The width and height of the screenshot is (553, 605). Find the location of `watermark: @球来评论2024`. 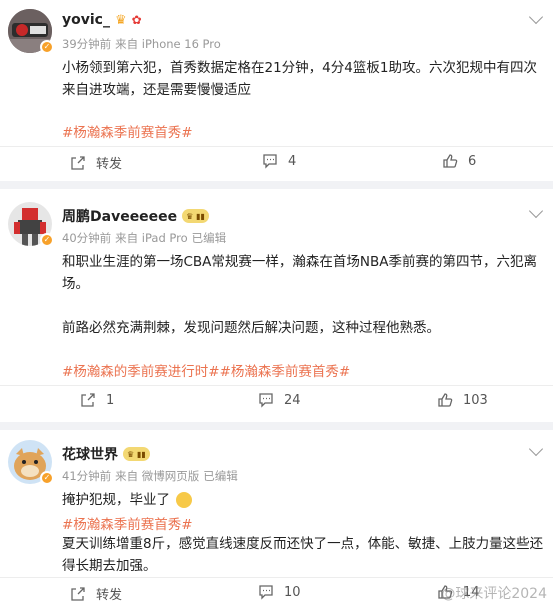

watermark: @球来评论2024 is located at coordinates (494, 594).